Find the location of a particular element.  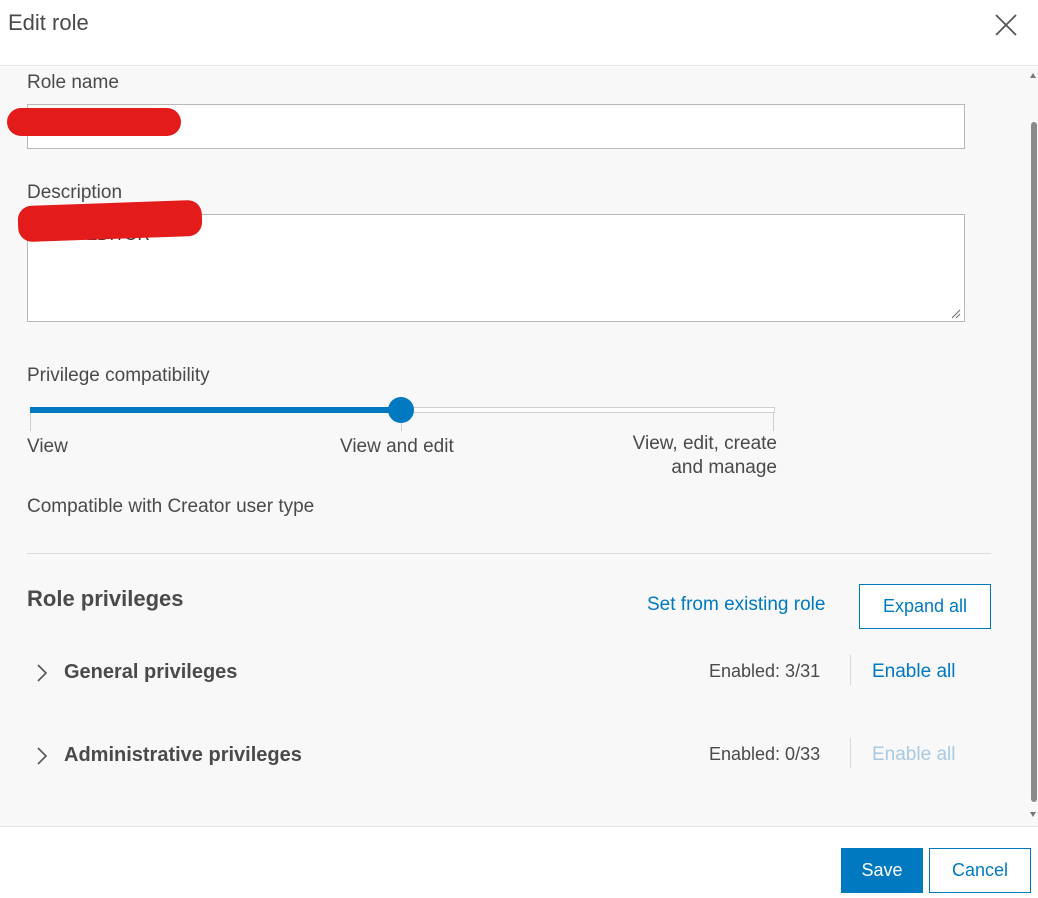

scrollbar is located at coordinates (1033, 446).